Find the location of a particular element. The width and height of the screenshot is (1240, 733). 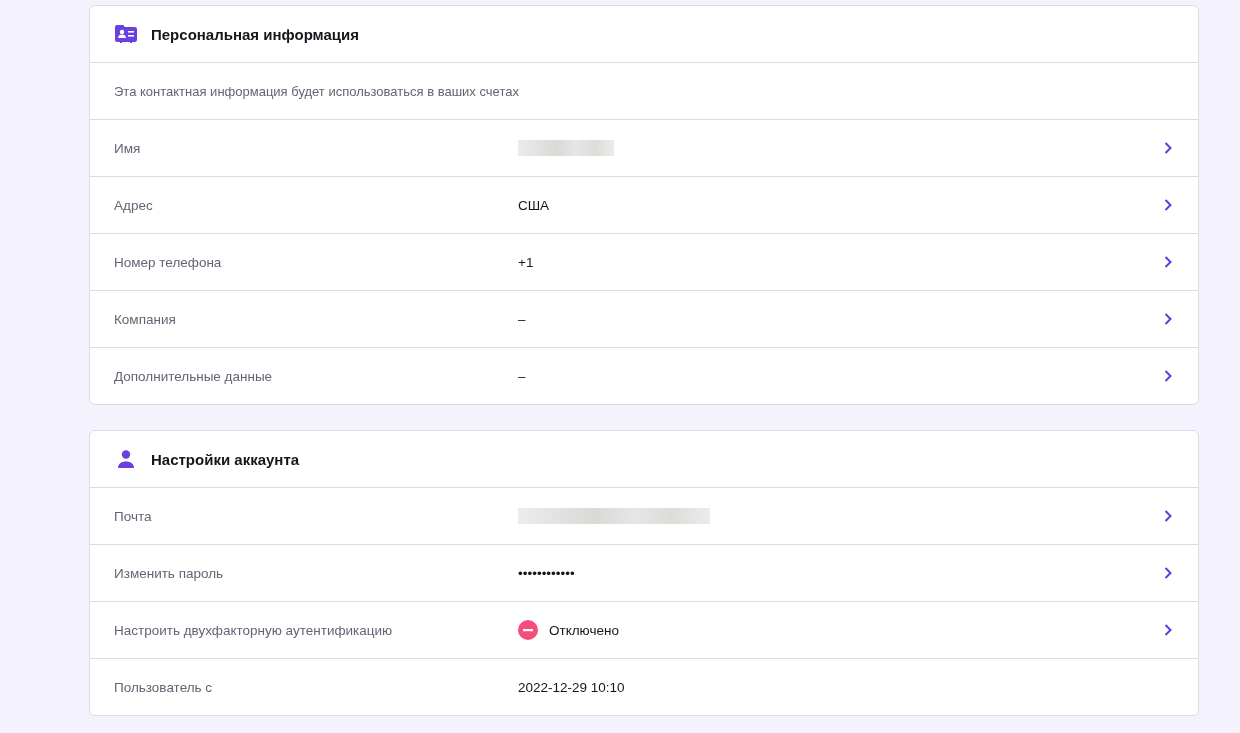

field-label: Изменить пароль is located at coordinates (169, 573).